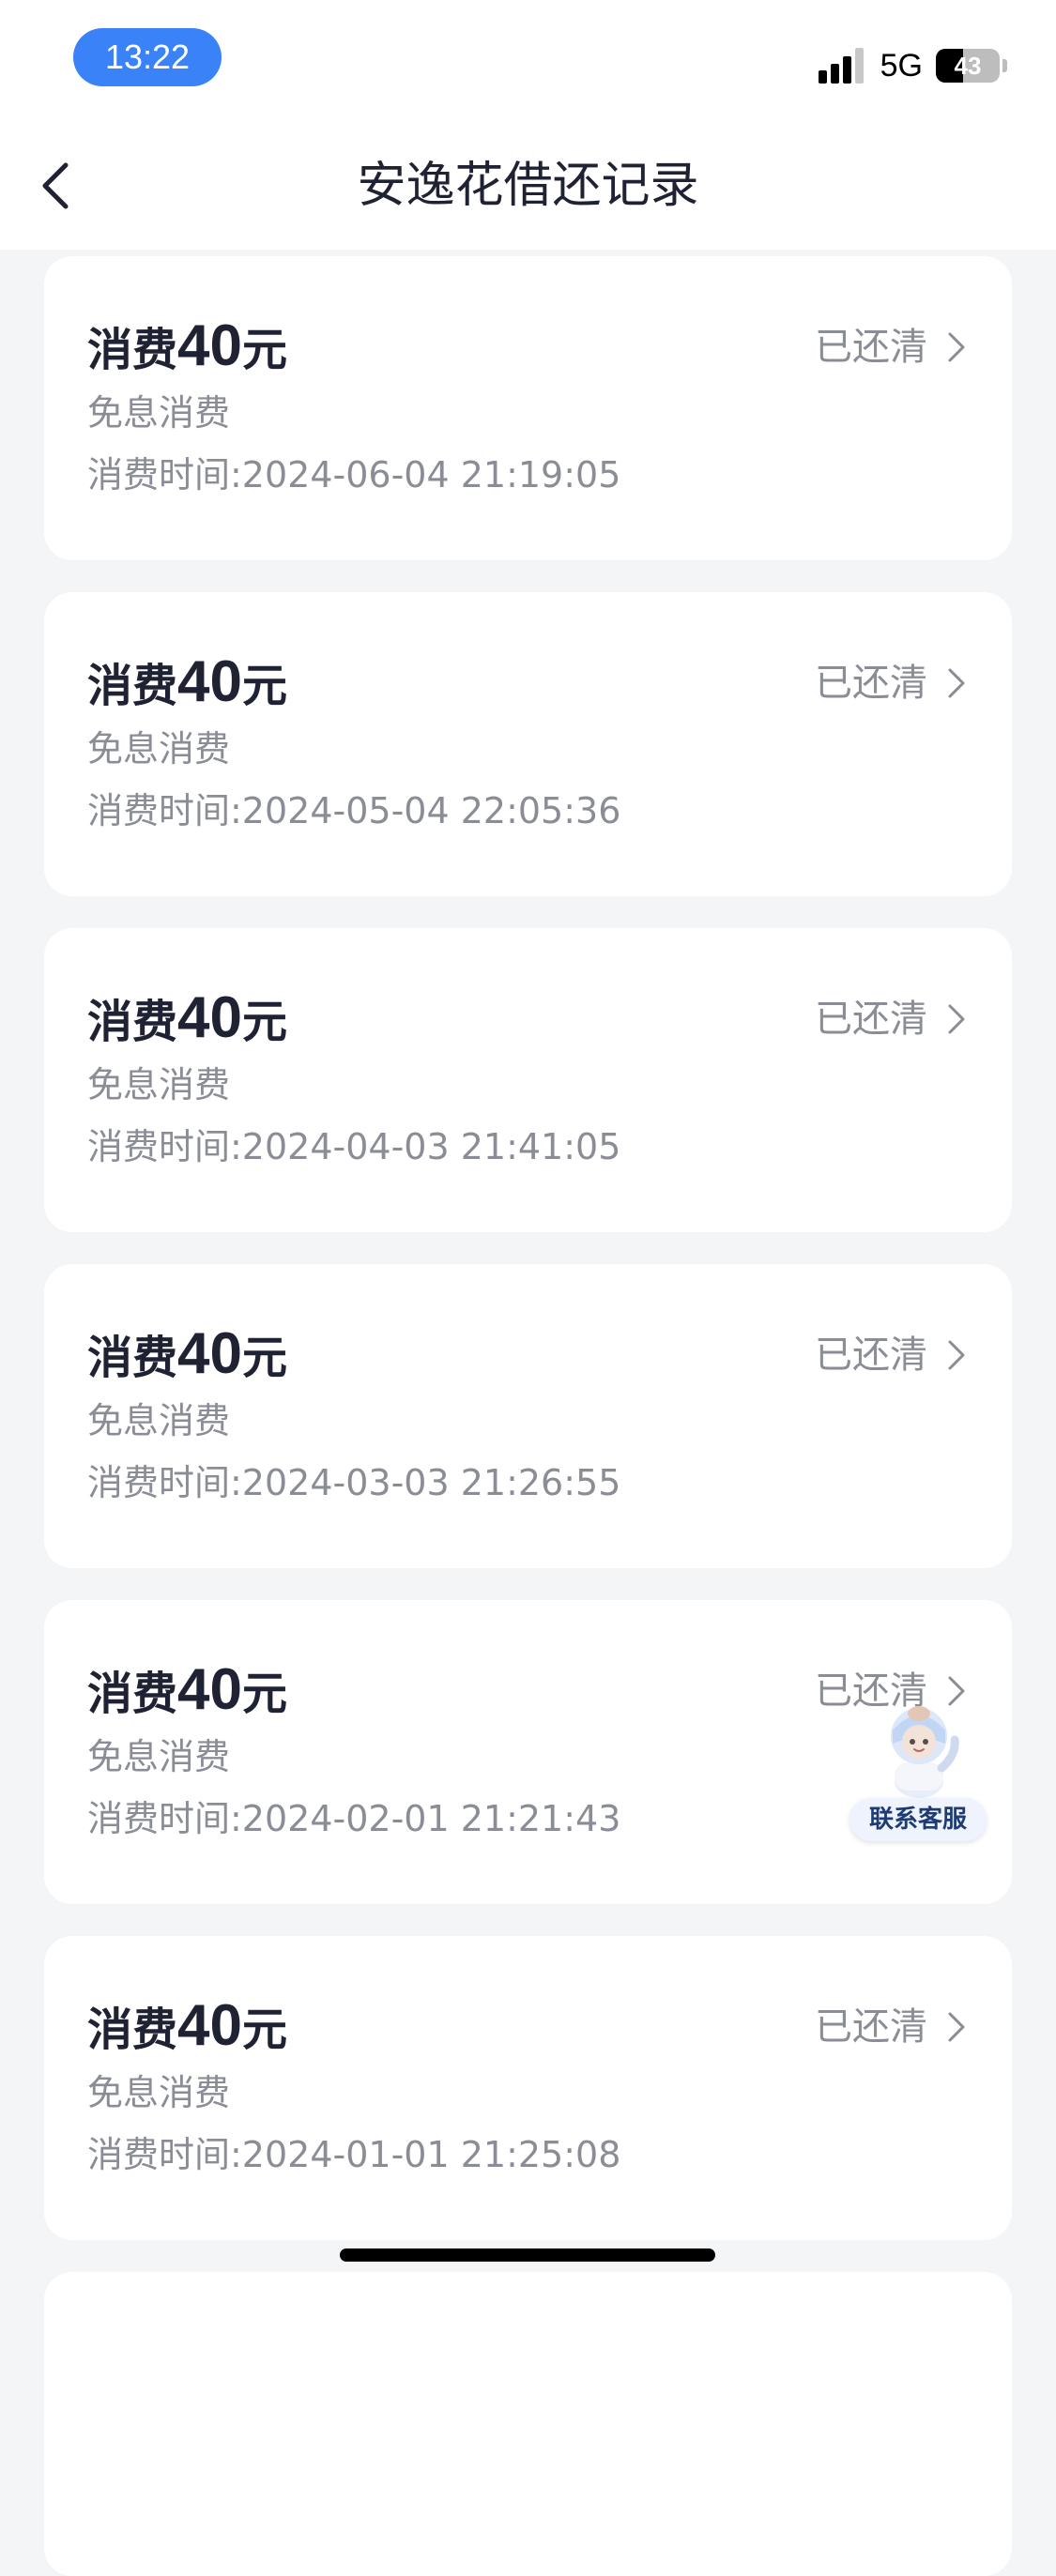 The width and height of the screenshot is (1056, 2576). Describe the element at coordinates (354, 1818) in the screenshot. I see `record-time: 消费时间:2024-02-01 21:21:43` at that location.